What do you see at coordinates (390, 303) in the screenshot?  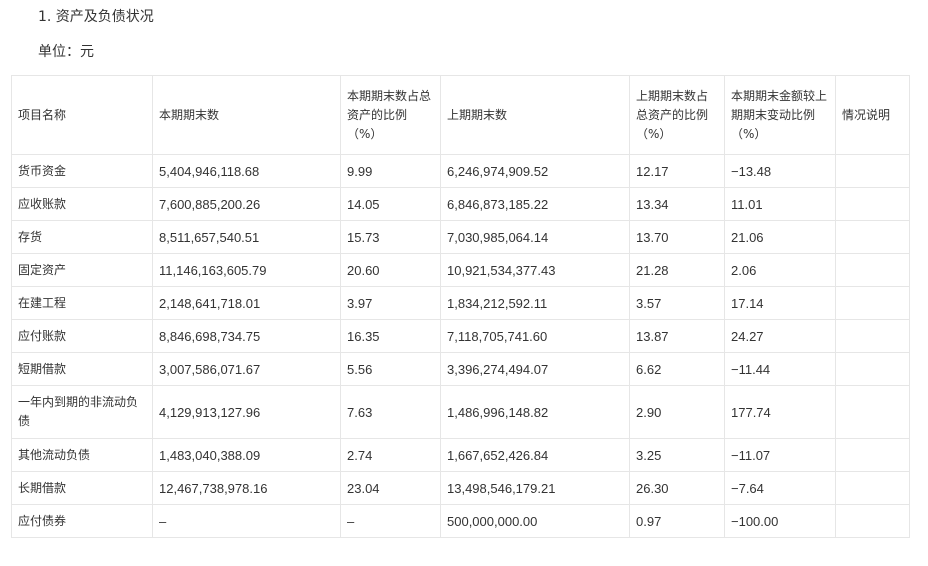 I see `current-ratio-cell: 3.97` at bounding box center [390, 303].